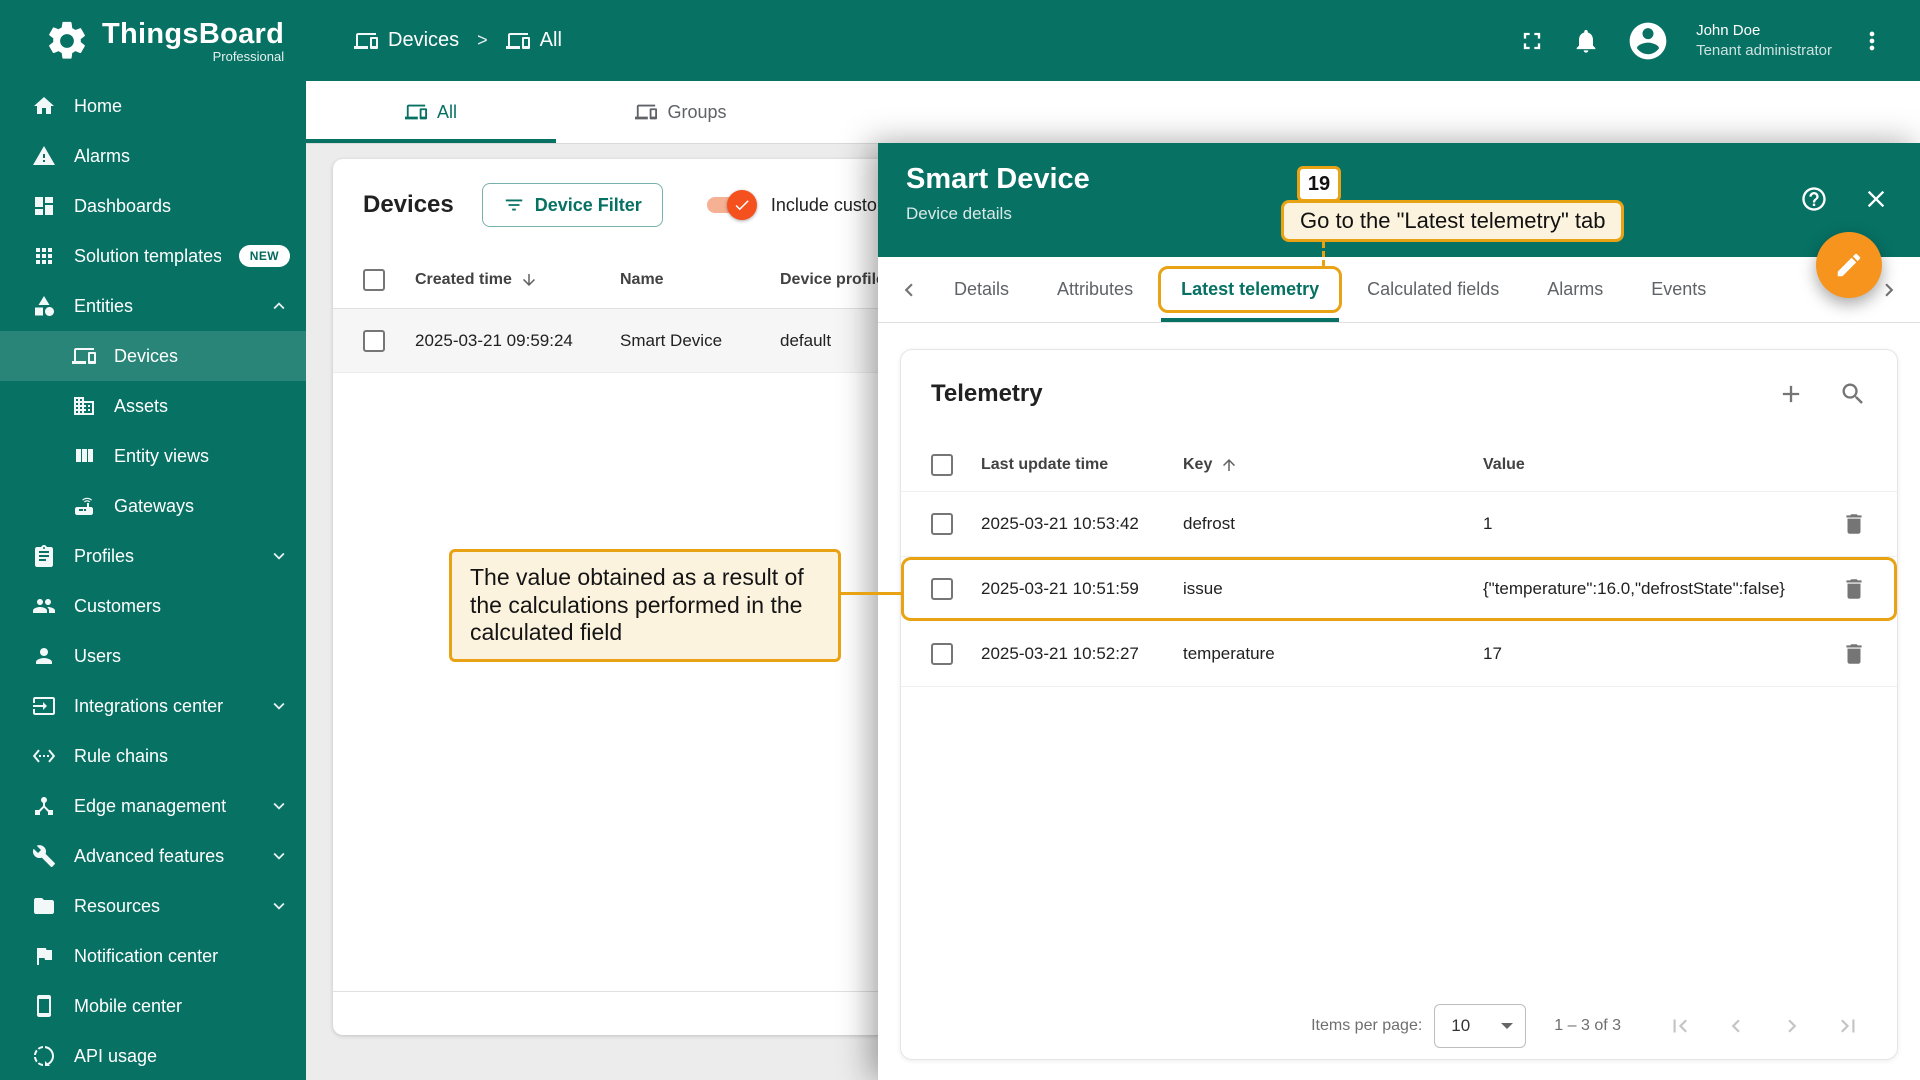  Describe the element at coordinates (153, 656) in the screenshot. I see `sidebar-item-users: Users` at that location.